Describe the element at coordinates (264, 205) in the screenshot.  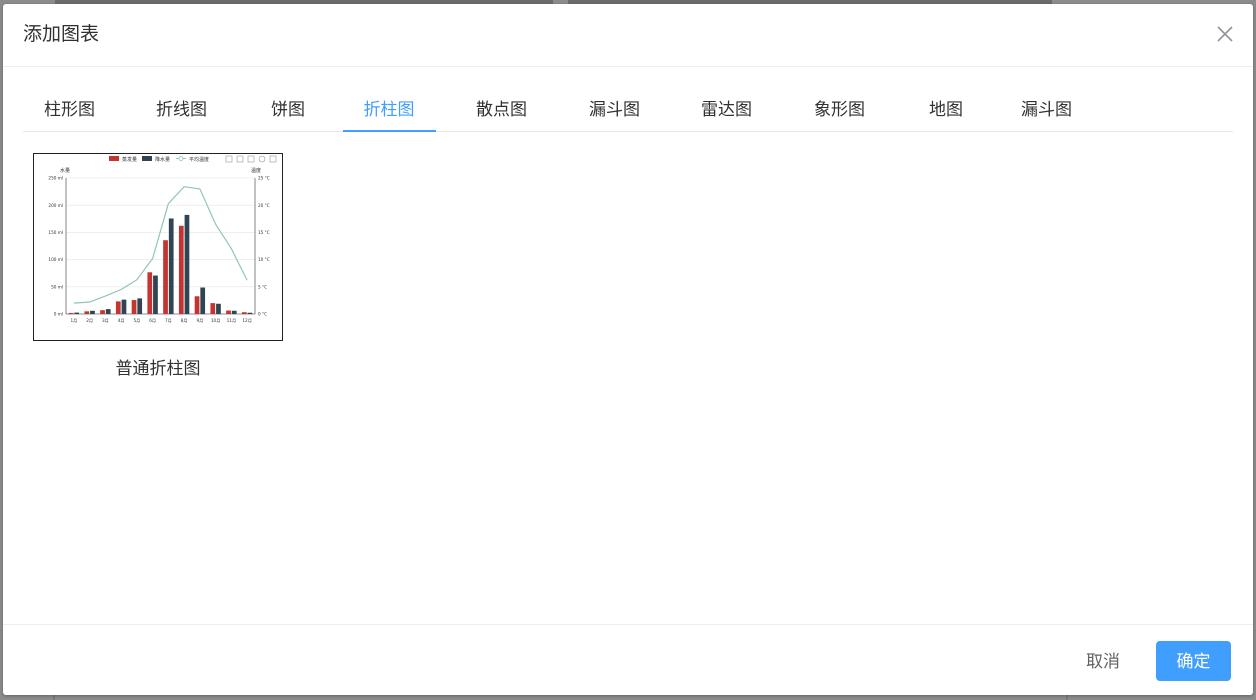
I see `right-tick-label: 20 °C` at that location.